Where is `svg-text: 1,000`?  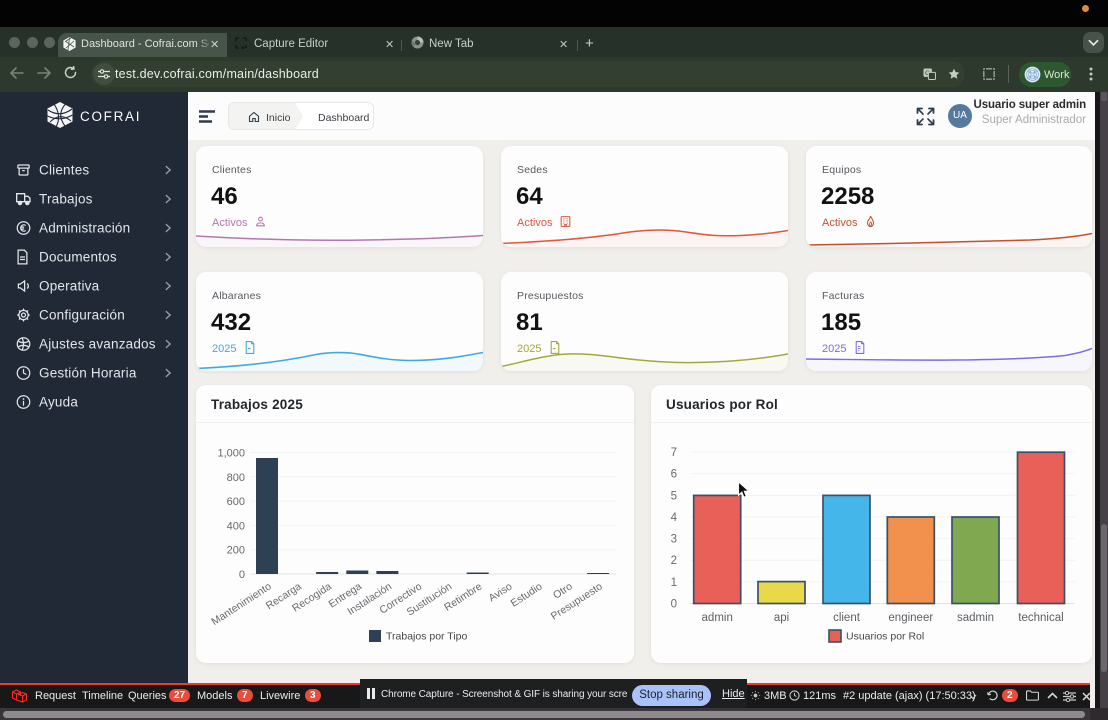 svg-text: 1,000 is located at coordinates (231, 454).